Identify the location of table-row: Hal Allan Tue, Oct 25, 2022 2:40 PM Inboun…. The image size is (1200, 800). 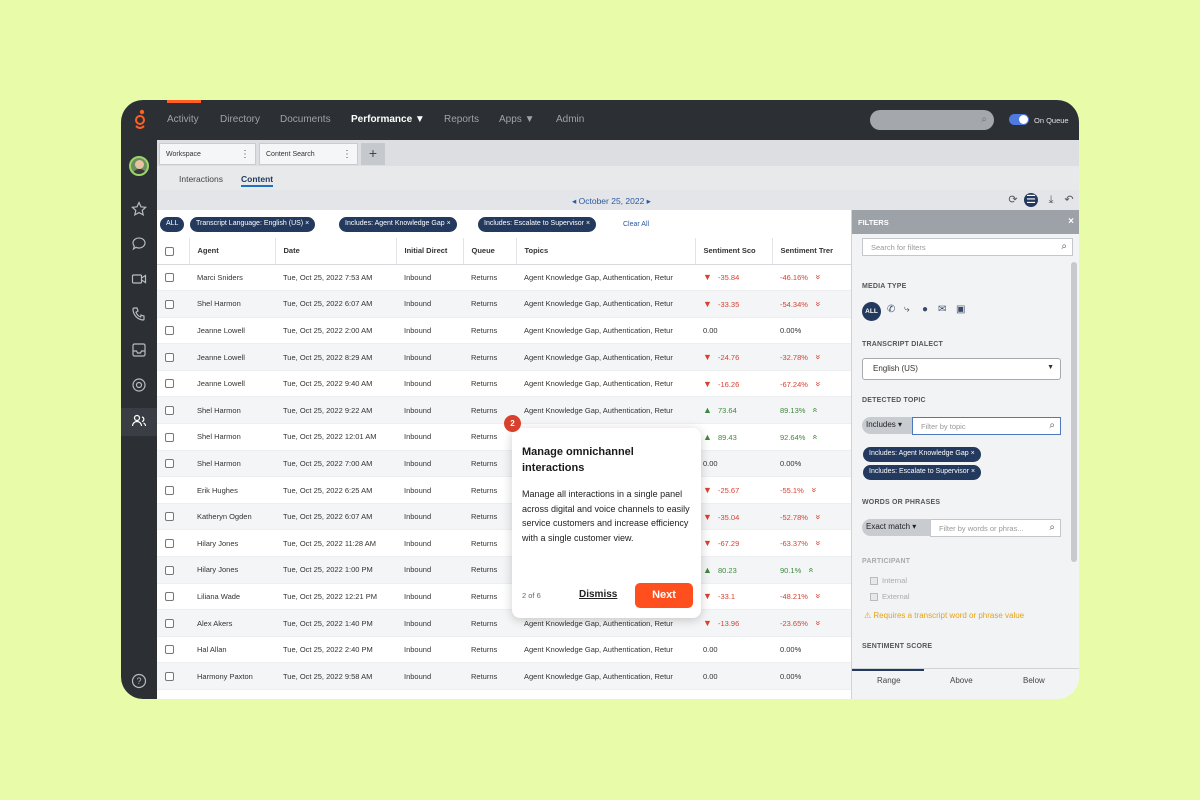
(504, 650).